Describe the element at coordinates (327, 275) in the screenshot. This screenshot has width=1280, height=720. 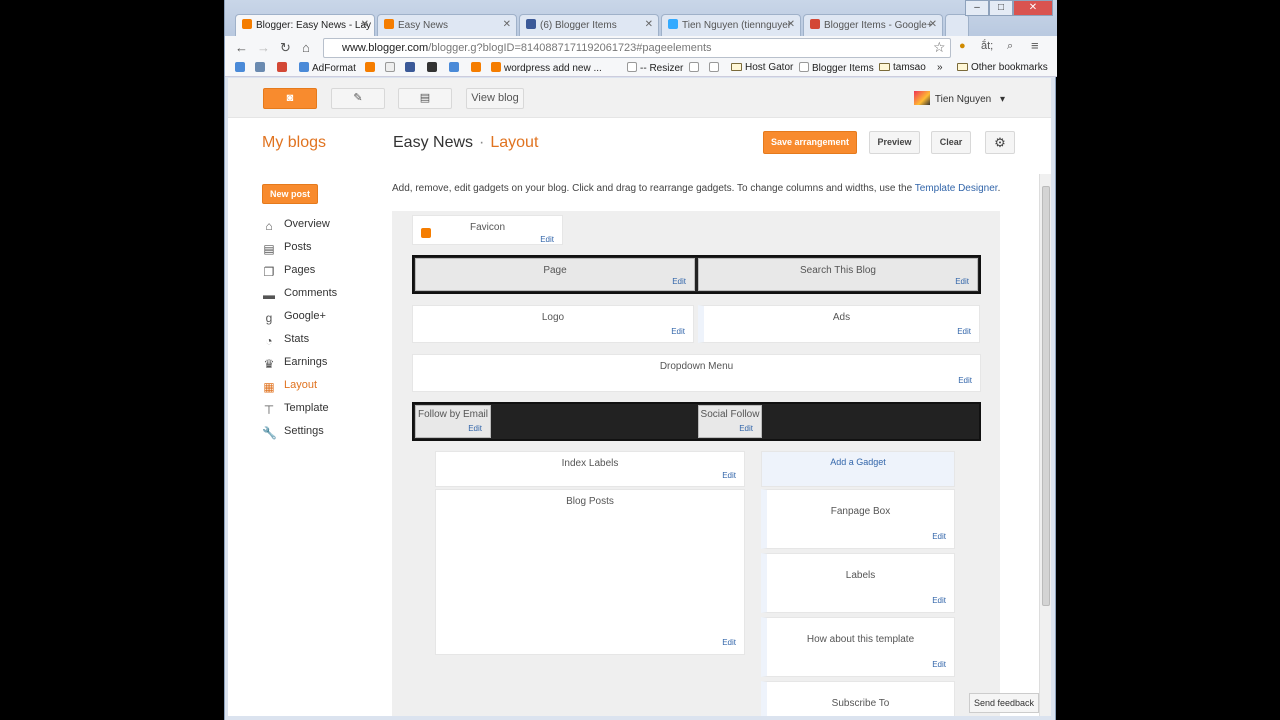
I see `sidebar-item-pages: ❐ Pages` at that location.